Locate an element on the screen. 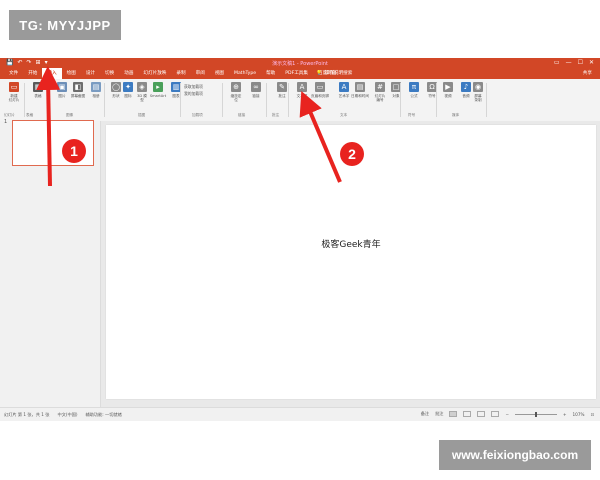 The image size is (600, 480). addin-item-1: 我的加载项 is located at coordinates (193, 93).